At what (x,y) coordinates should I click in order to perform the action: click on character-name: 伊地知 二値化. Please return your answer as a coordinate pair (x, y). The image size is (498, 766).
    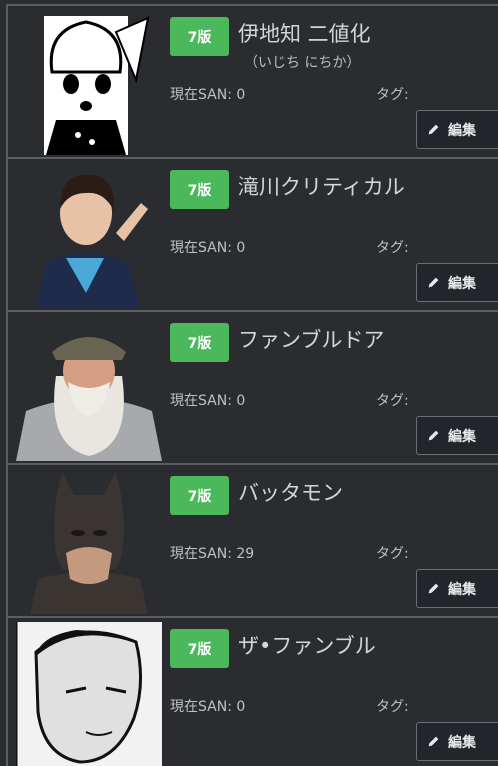
    Looking at the image, I should click on (304, 33).